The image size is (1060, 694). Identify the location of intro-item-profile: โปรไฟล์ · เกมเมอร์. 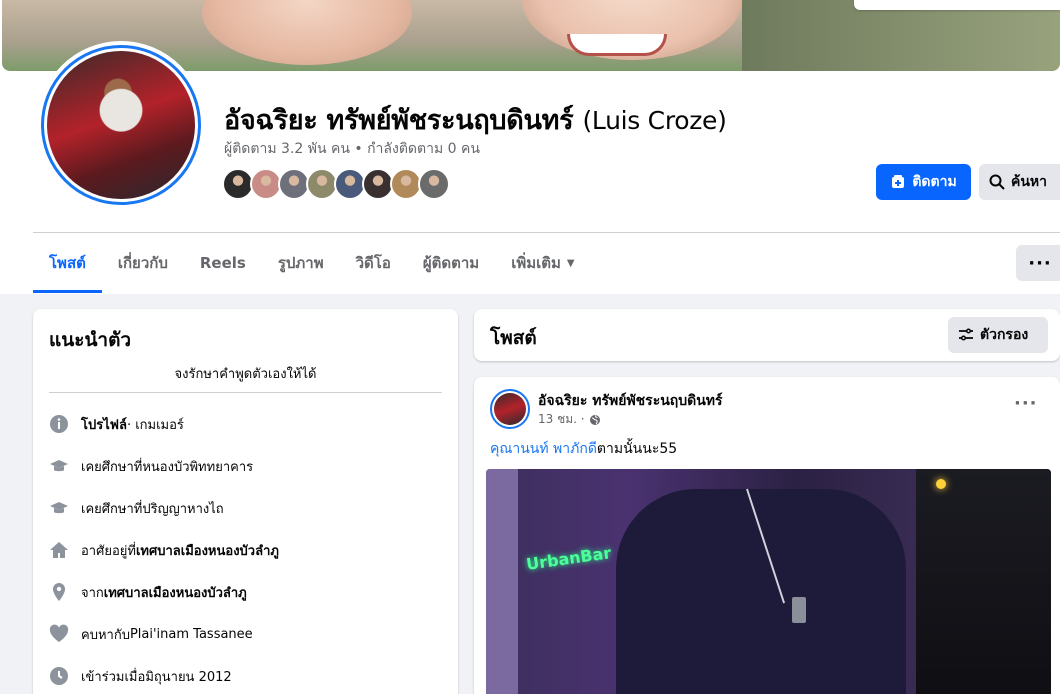
(116, 424).